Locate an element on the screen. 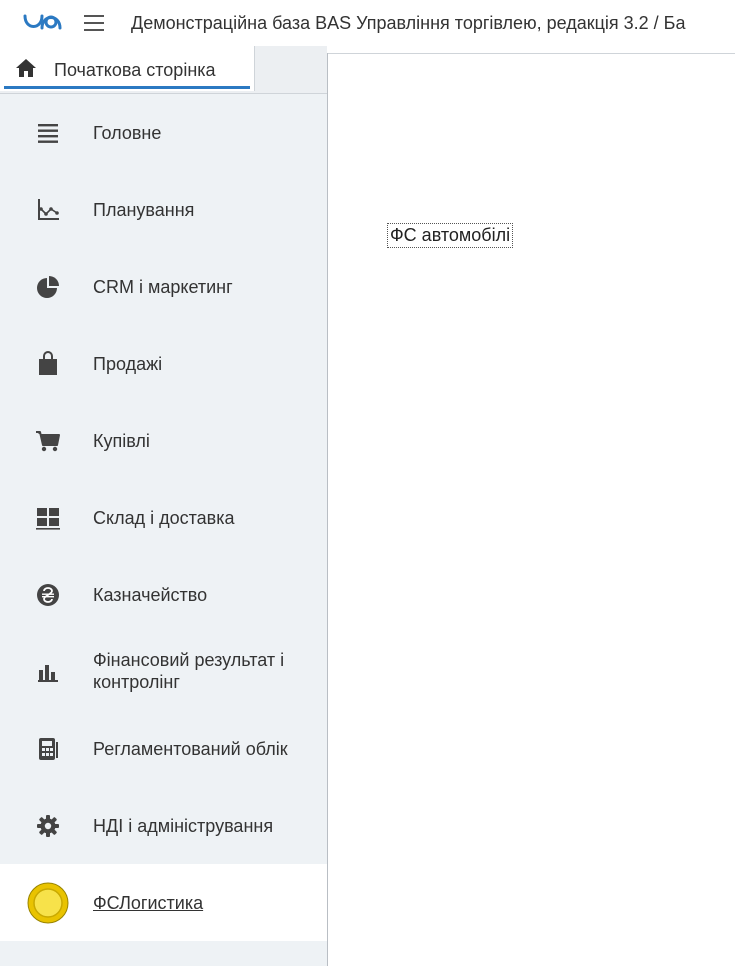  sidebar-item-purchases: Купівлі is located at coordinates (163, 440).